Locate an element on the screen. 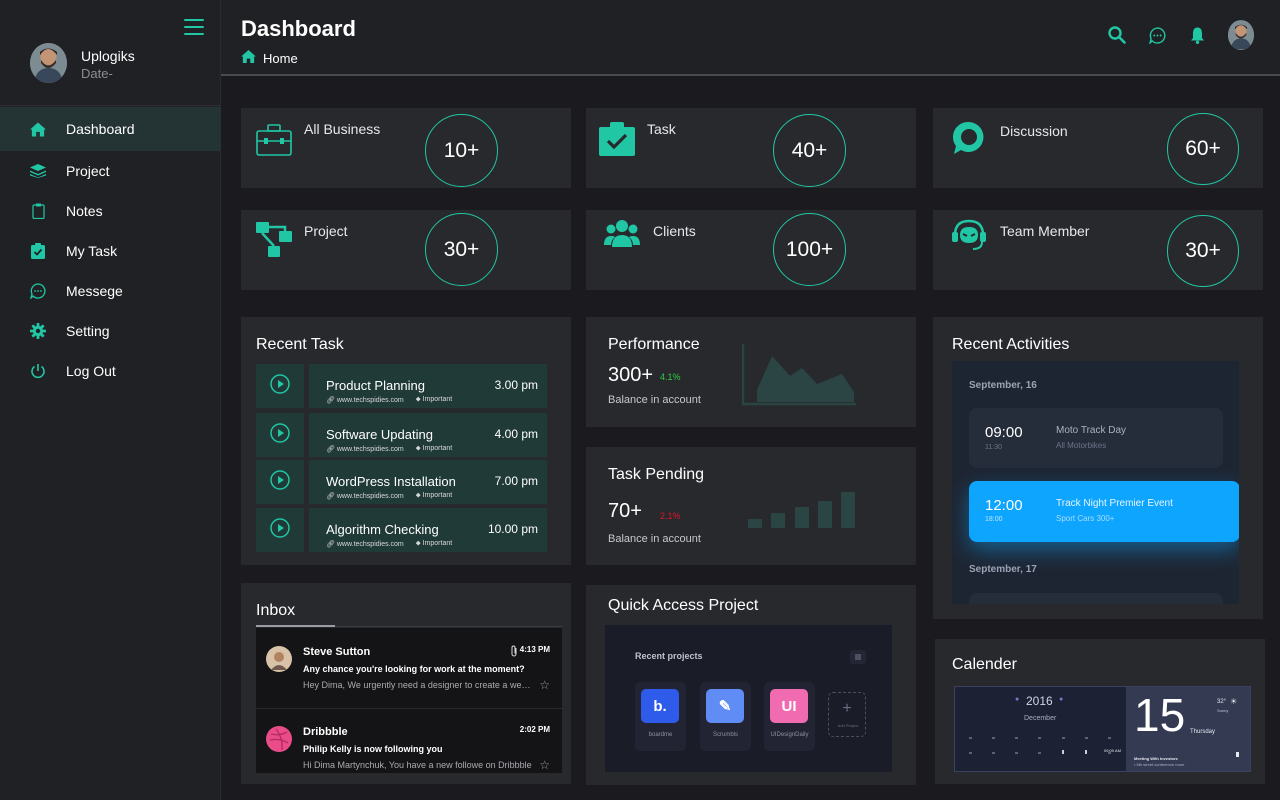 This screenshot has width=1280, height=800. clipboard-icon is located at coordinates (38, 211).